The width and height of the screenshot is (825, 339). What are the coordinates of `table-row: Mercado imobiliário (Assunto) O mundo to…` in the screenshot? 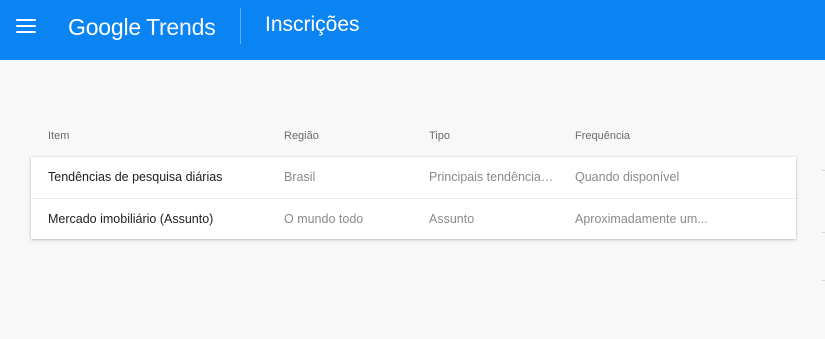 It's located at (413, 219).